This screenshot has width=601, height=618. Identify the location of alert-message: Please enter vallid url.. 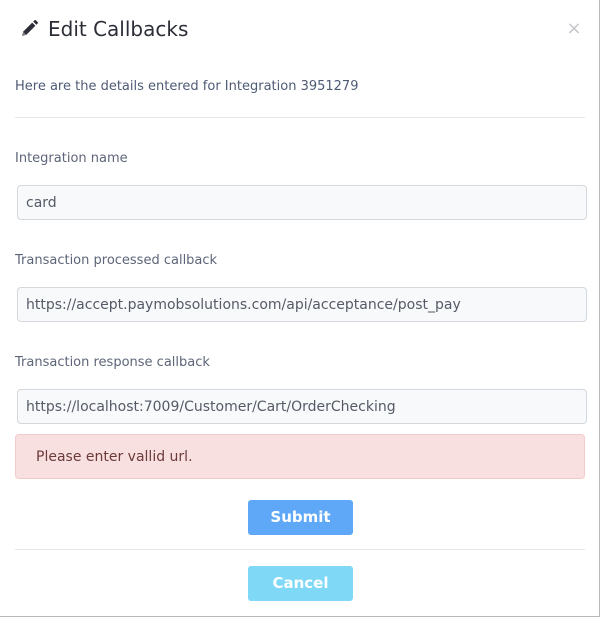
(114, 457).